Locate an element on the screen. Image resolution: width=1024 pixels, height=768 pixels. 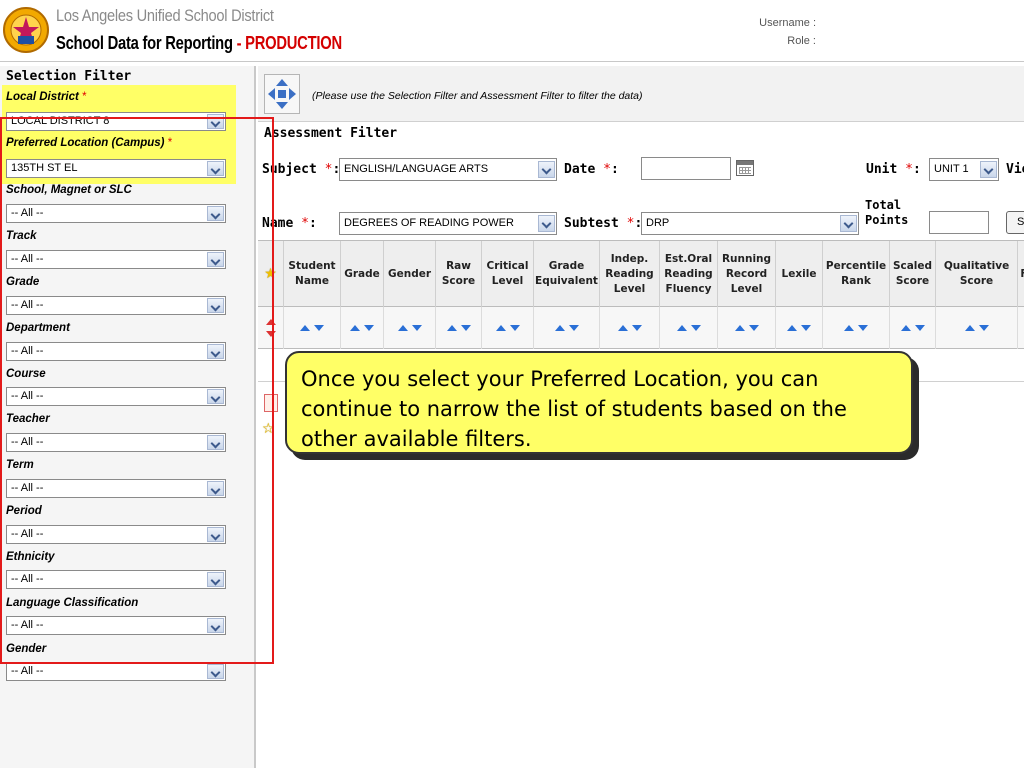
column-scaled-score: Scaled Score is located at coordinates (913, 274).